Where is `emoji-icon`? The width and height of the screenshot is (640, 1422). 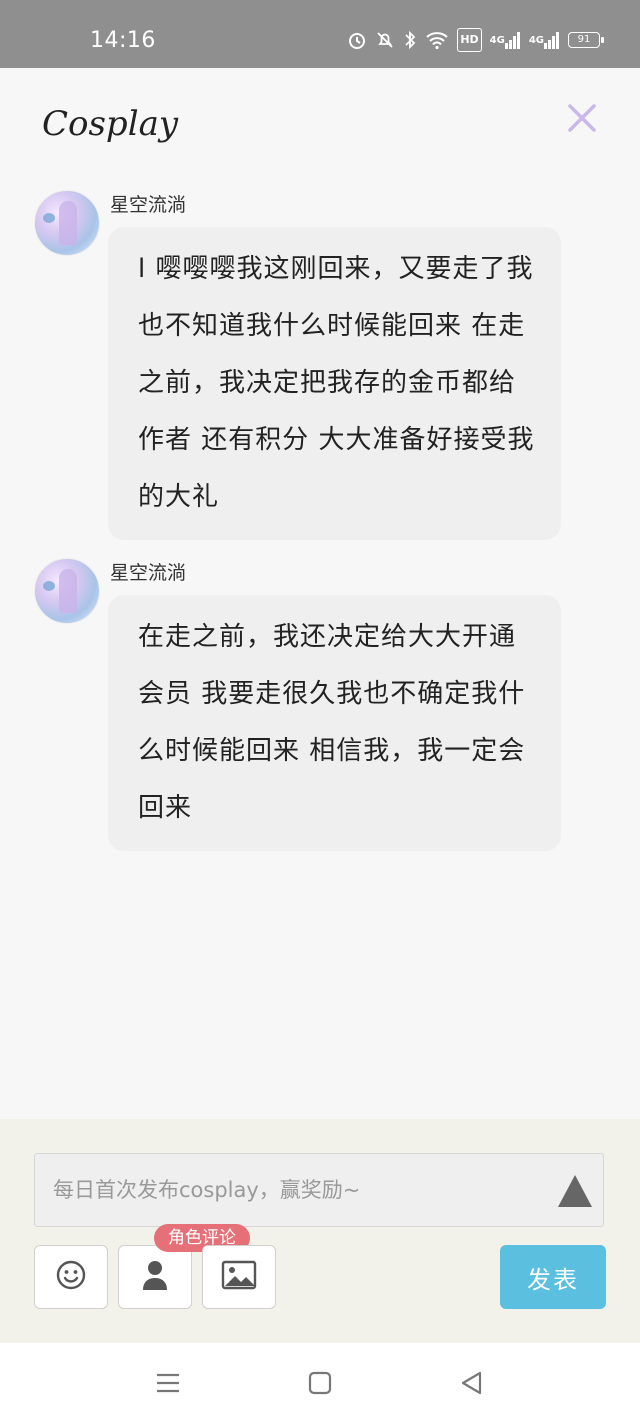
emoji-icon is located at coordinates (71, 1277).